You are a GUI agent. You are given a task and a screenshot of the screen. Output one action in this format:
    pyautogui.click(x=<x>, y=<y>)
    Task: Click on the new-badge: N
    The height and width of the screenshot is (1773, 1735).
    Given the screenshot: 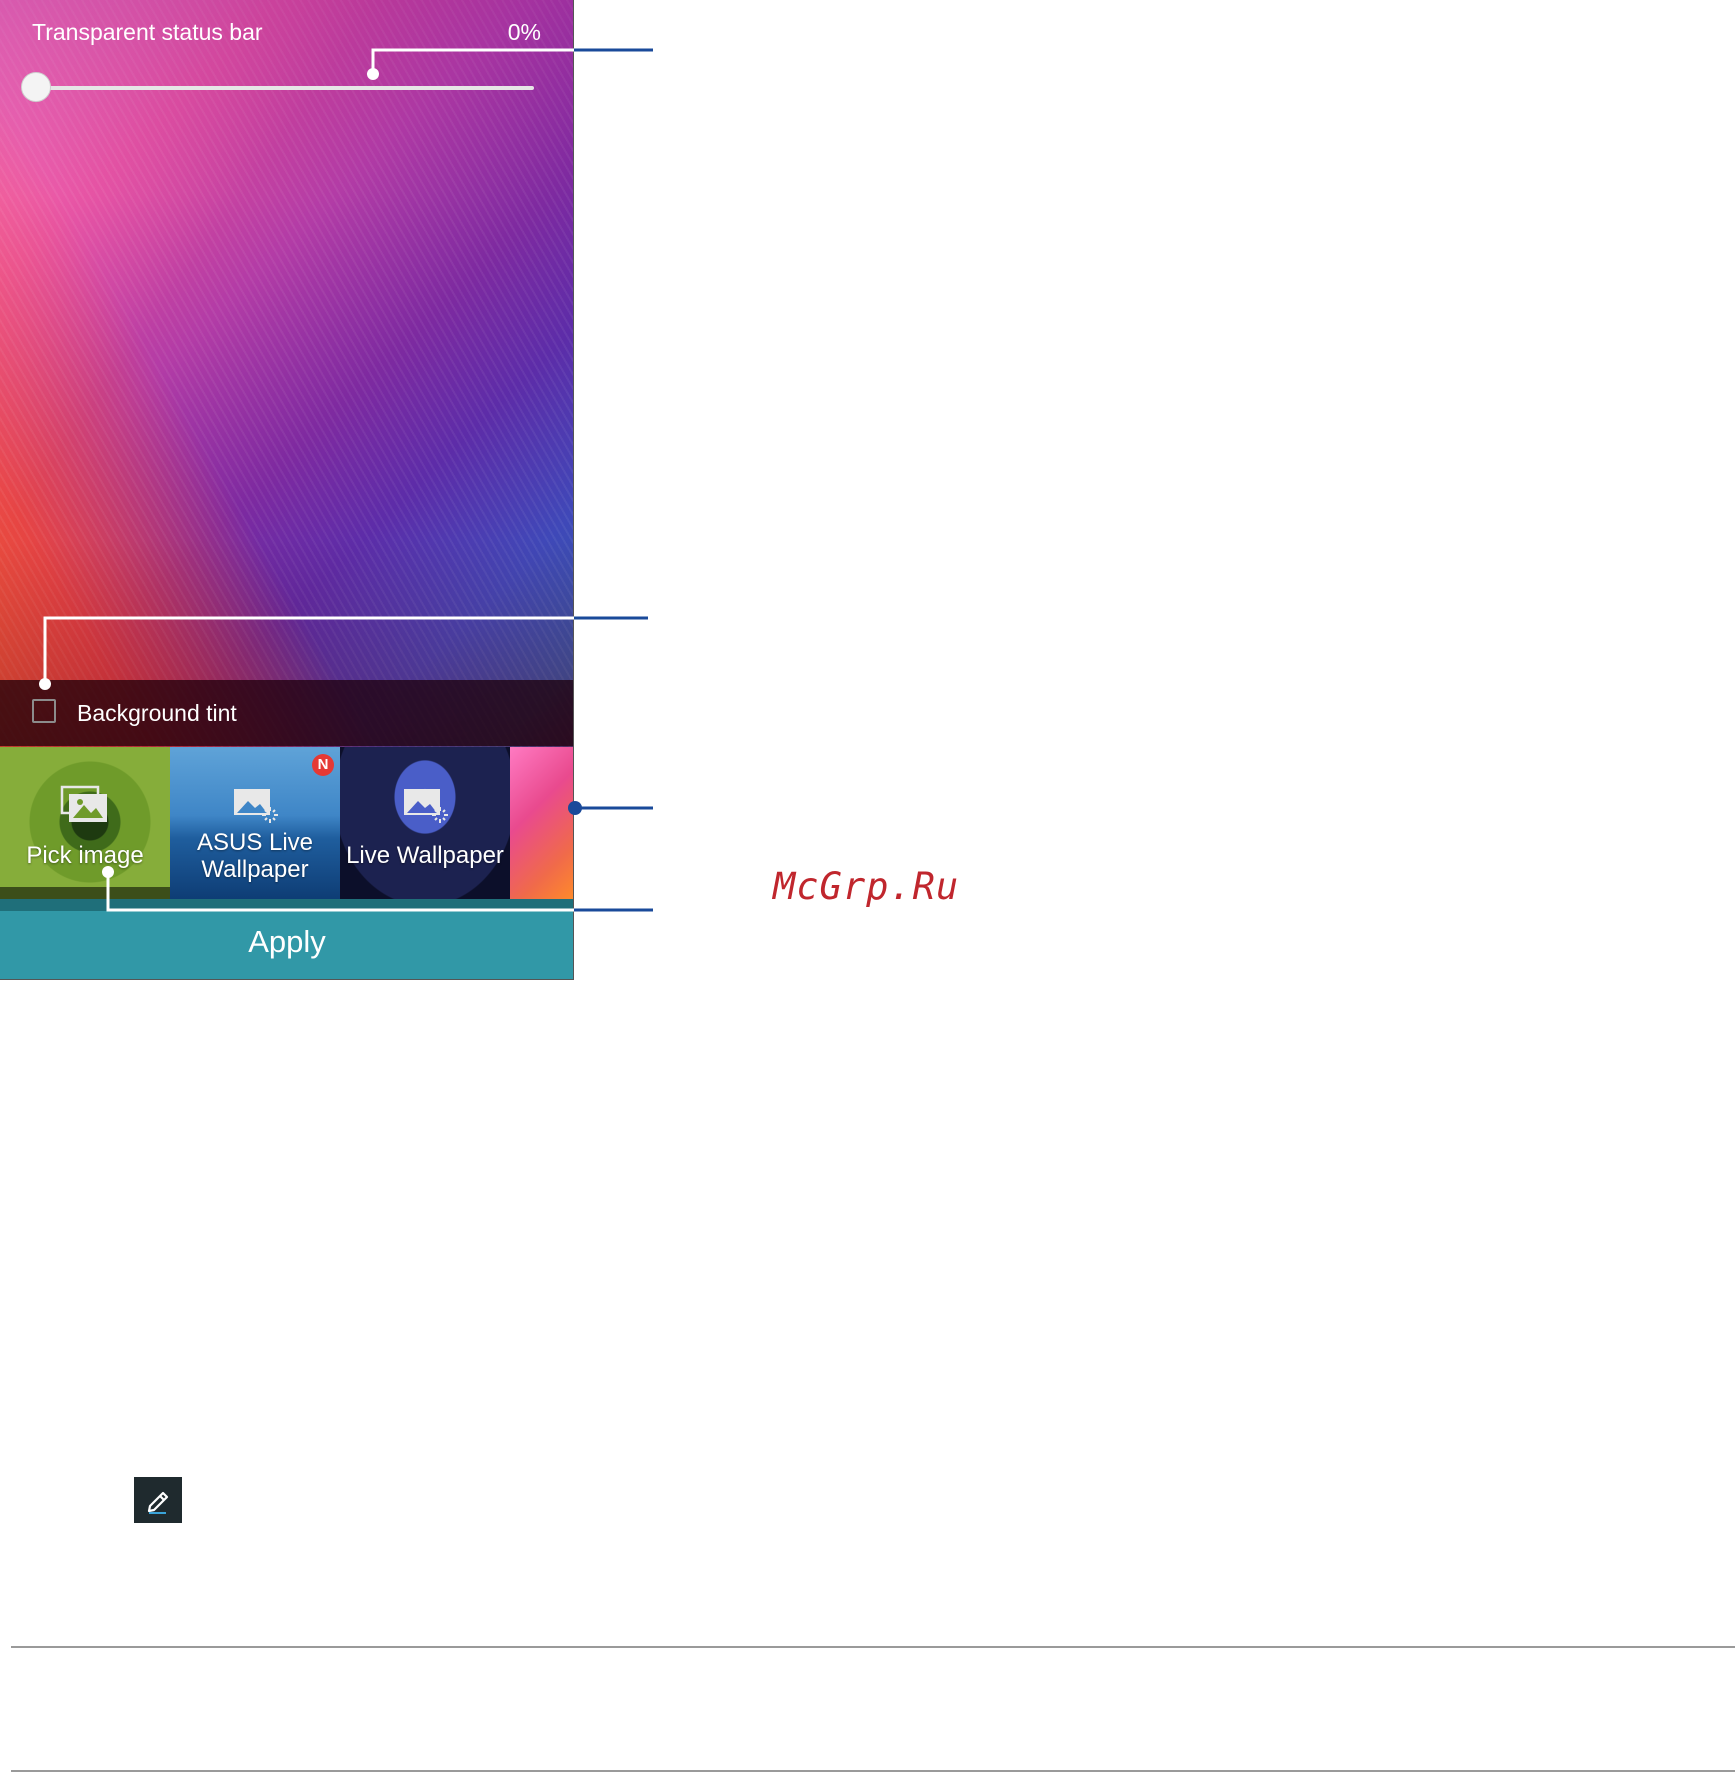 What is the action you would take?
    pyautogui.click(x=323, y=765)
    